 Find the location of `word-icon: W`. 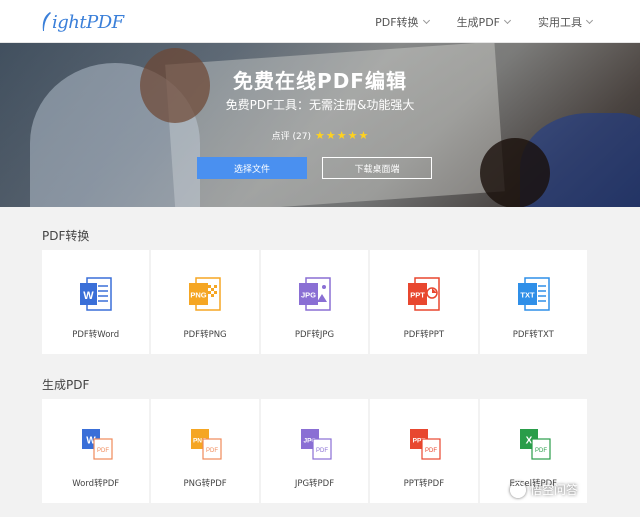

word-icon: W is located at coordinates (96, 294).